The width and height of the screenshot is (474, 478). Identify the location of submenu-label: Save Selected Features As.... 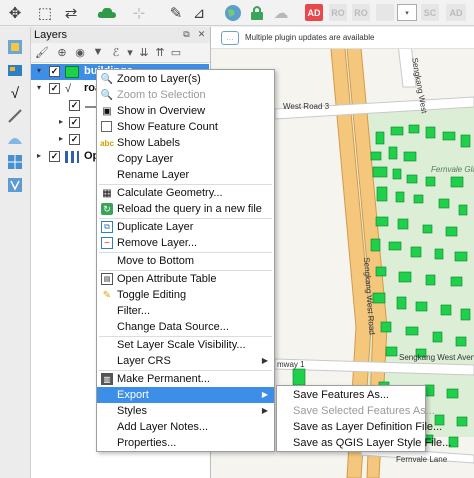
(364, 411).